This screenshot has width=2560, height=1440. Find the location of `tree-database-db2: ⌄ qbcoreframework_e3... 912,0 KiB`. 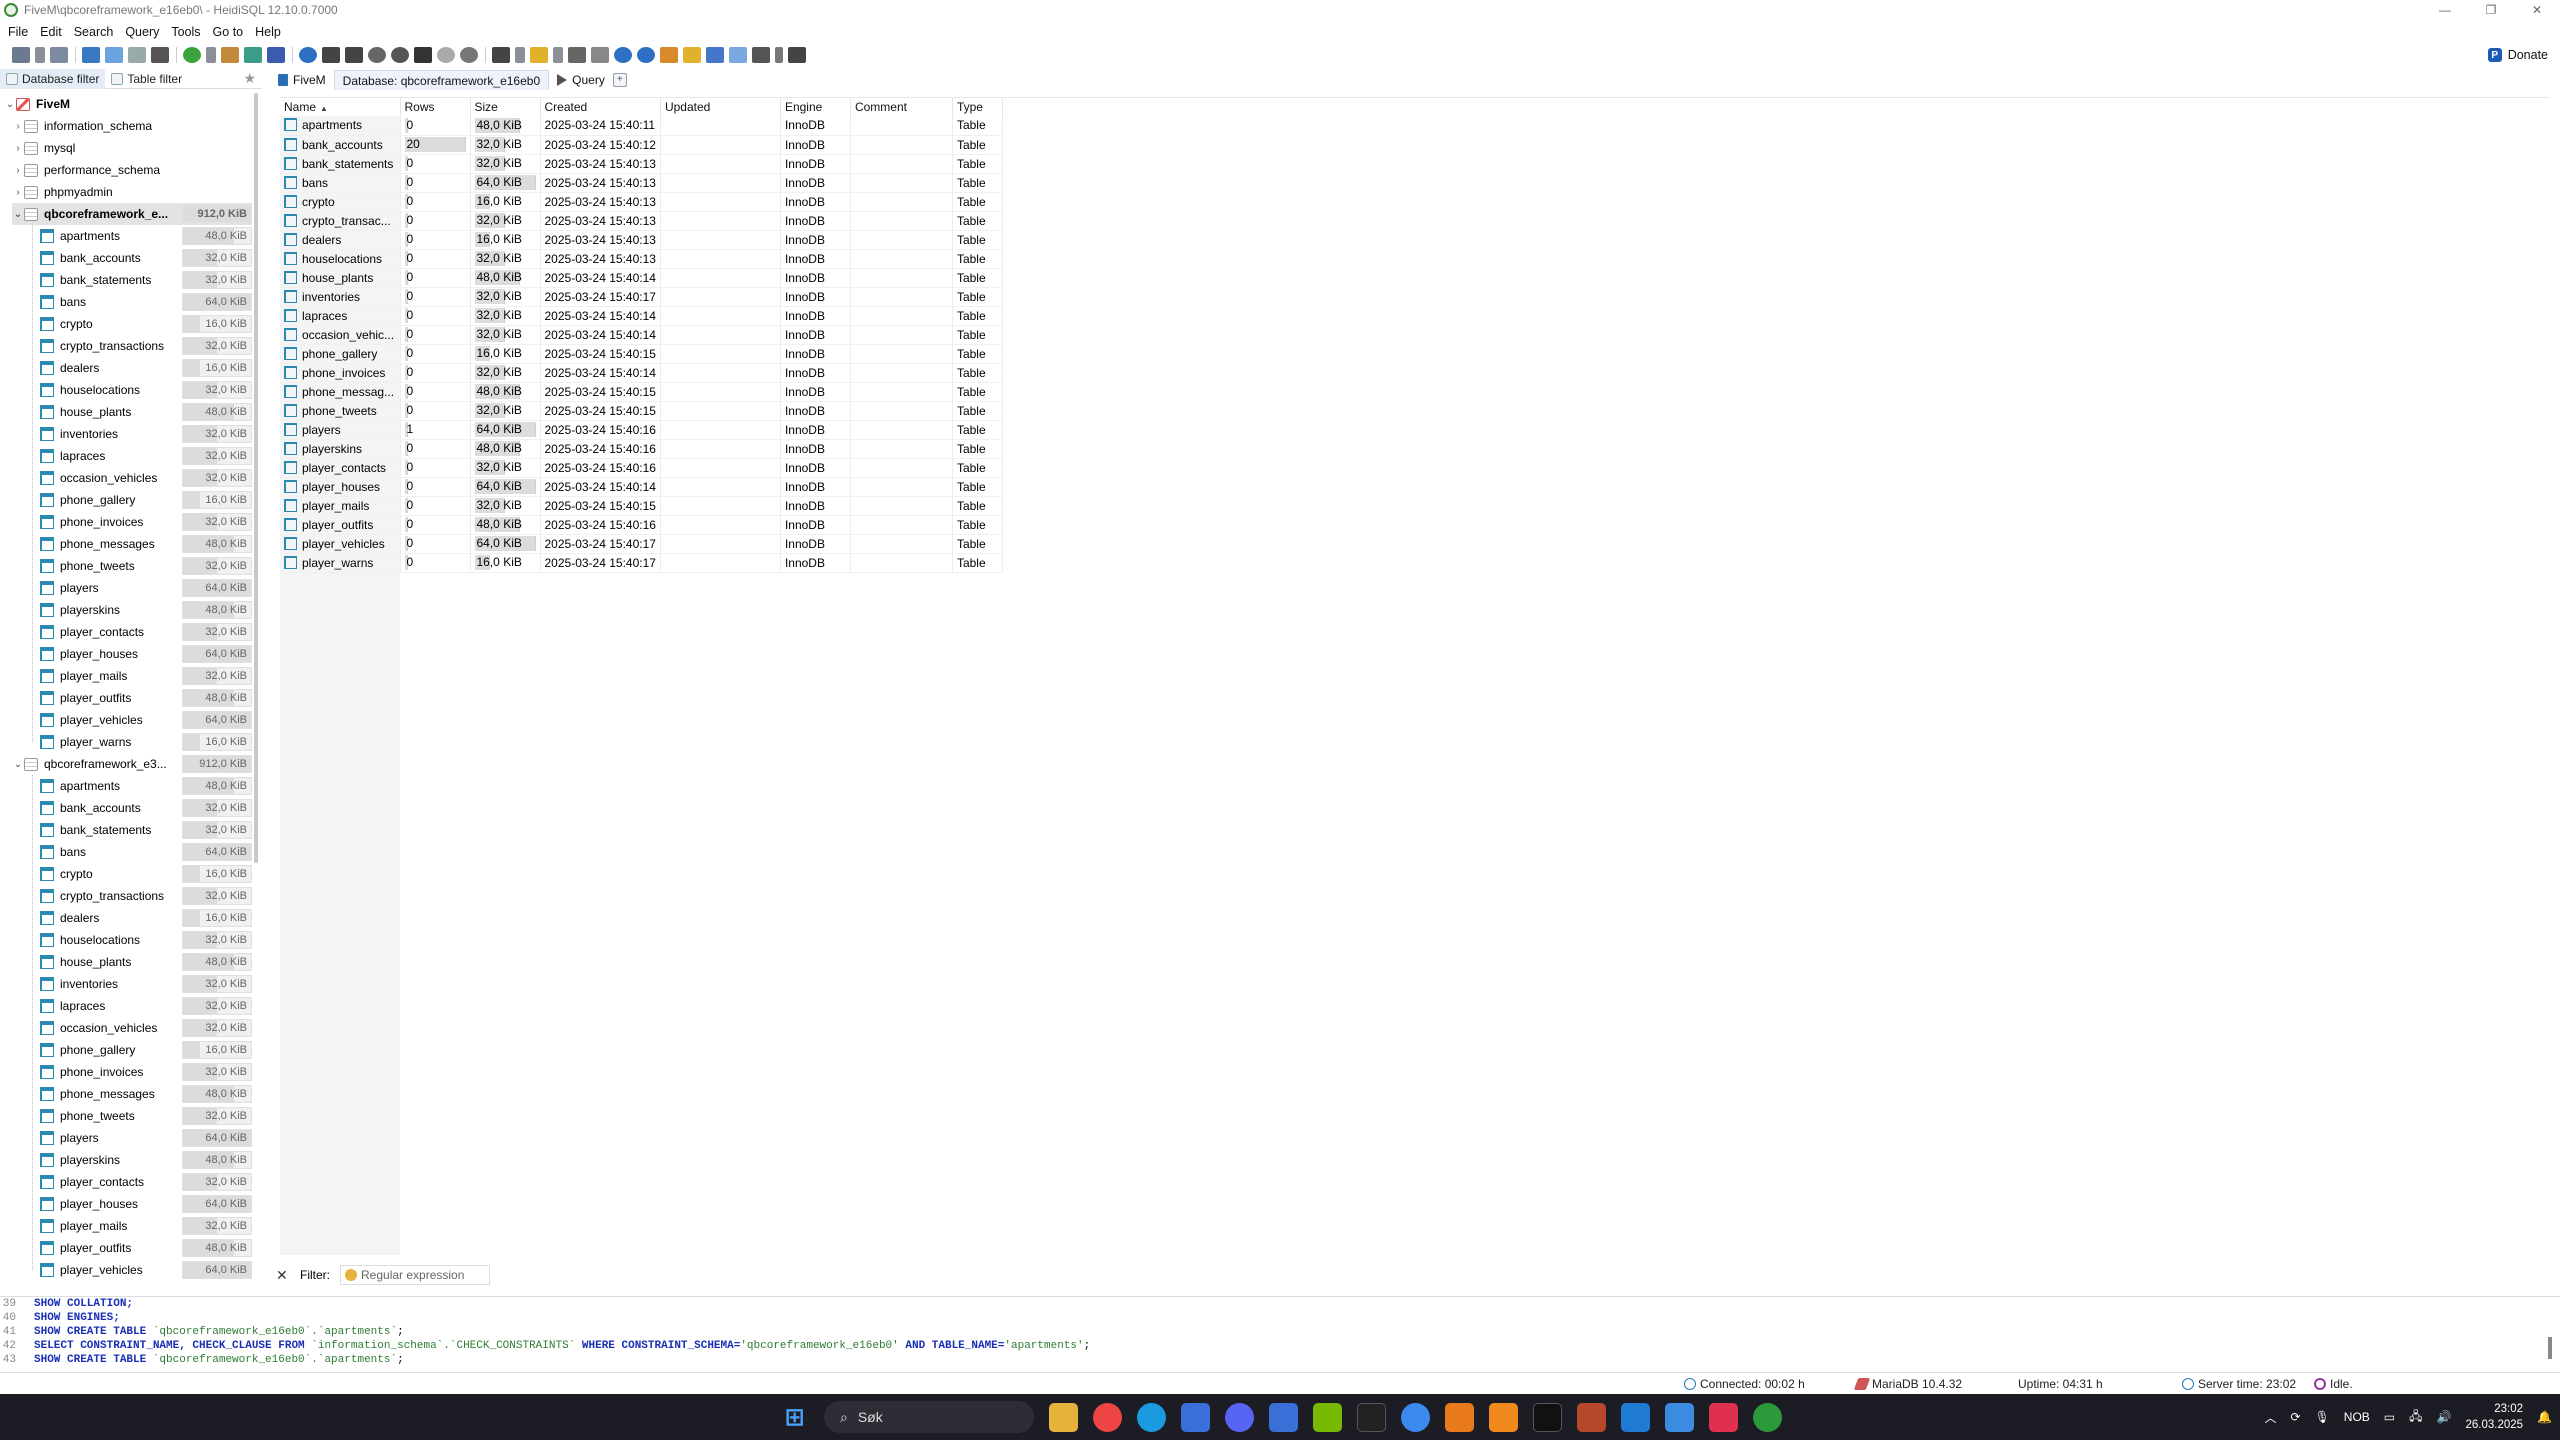

tree-database-db2: ⌄ qbcoreframework_e3... 912,0 KiB is located at coordinates (132, 764).